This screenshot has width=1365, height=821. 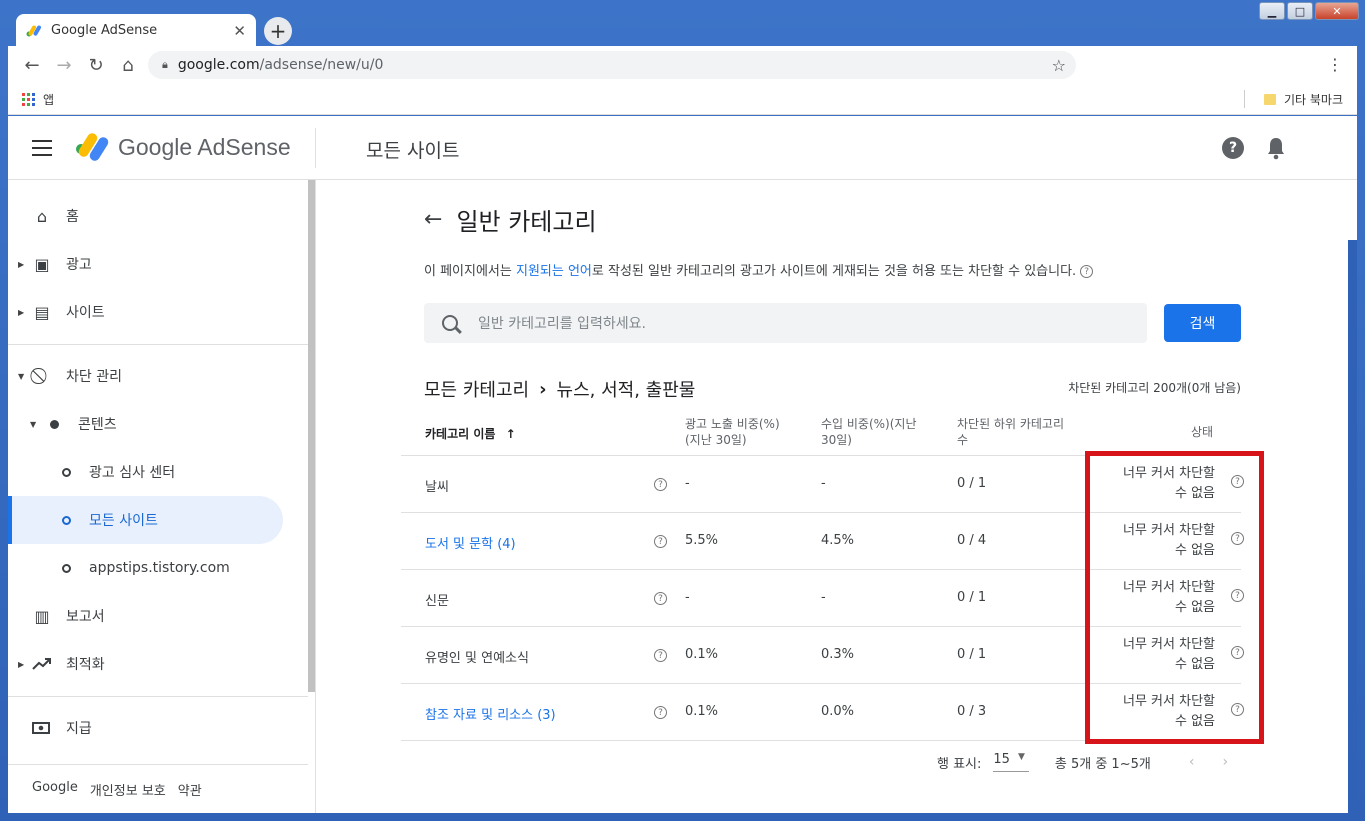 What do you see at coordinates (158, 616) in the screenshot?
I see `sidebar-item-reports: ▥ 보고서` at bounding box center [158, 616].